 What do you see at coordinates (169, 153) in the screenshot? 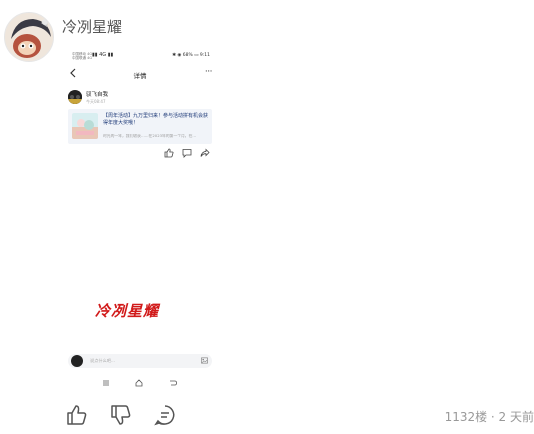
I see `like-icon` at bounding box center [169, 153].